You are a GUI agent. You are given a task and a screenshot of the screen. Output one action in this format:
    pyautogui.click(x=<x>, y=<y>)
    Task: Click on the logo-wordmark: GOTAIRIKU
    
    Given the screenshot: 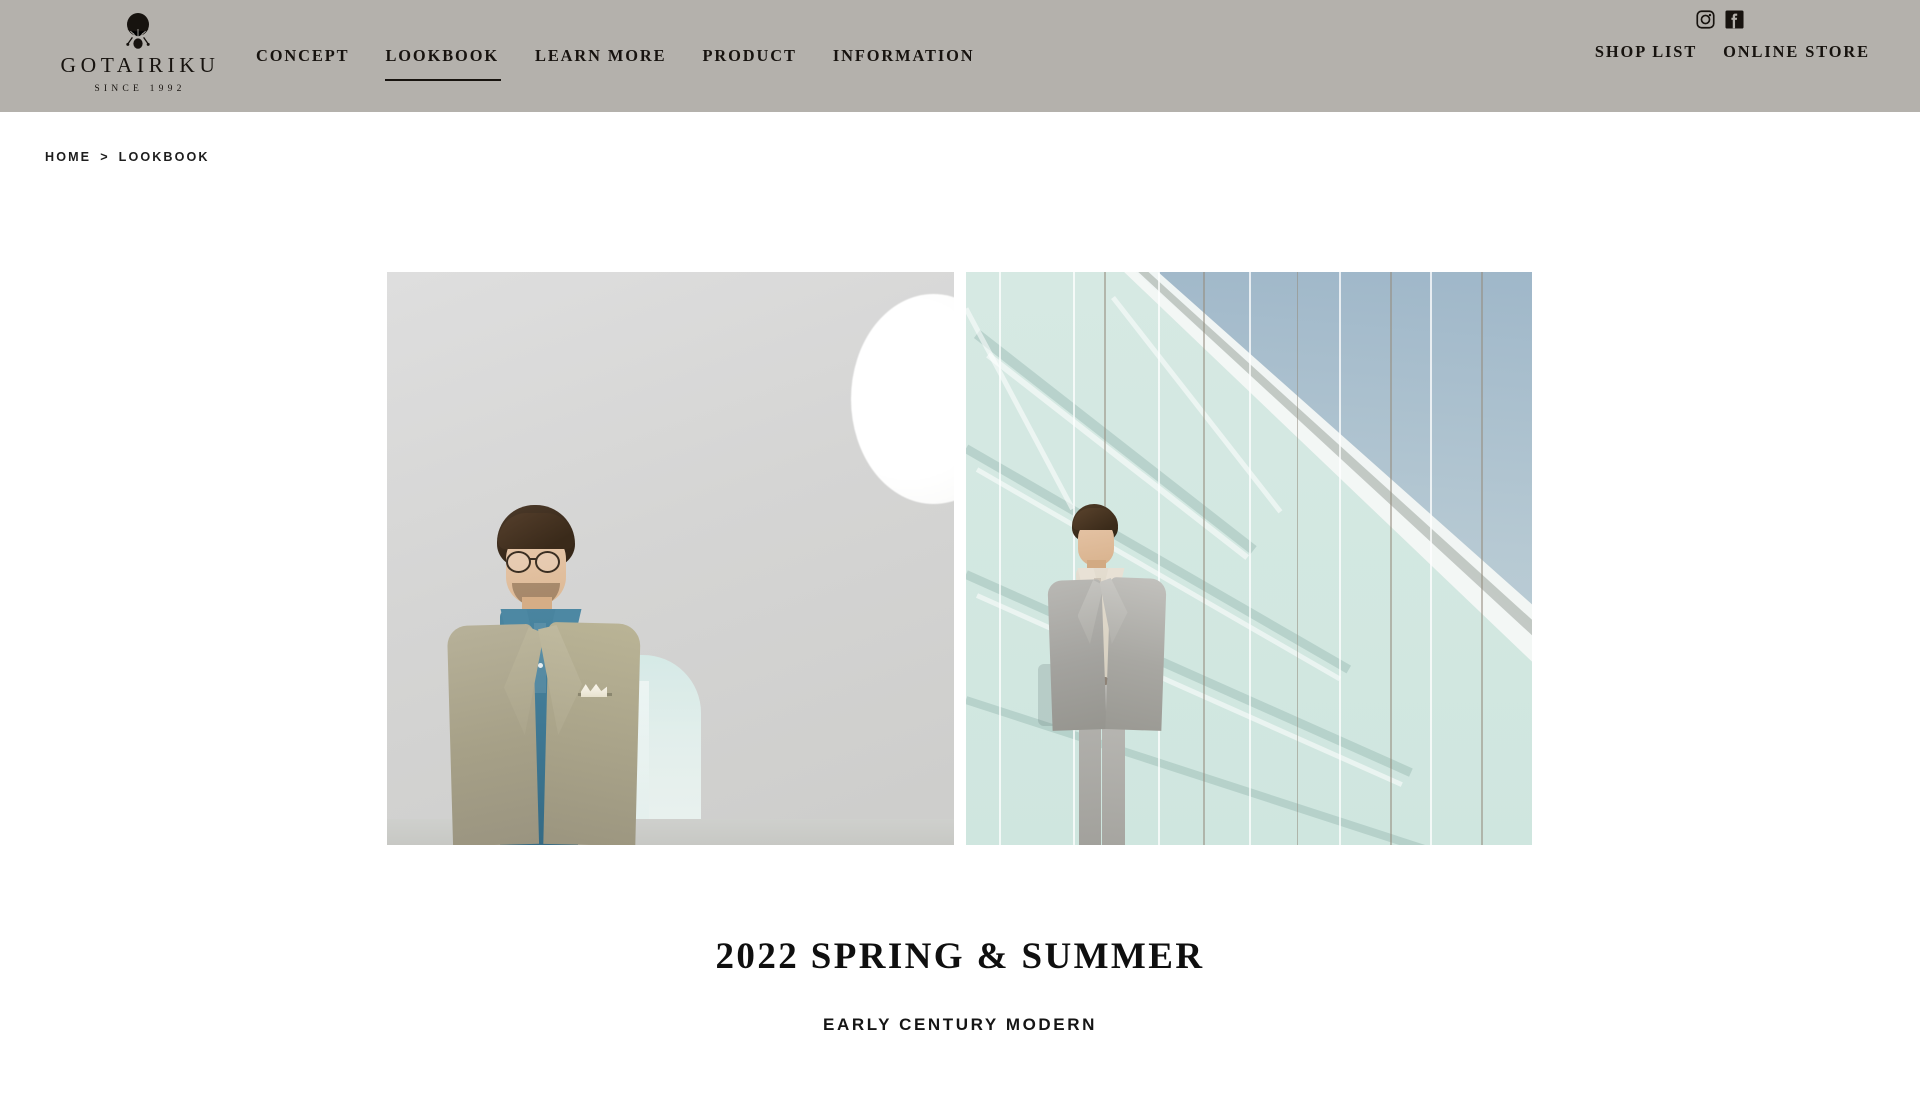 What is the action you would take?
    pyautogui.click(x=140, y=65)
    